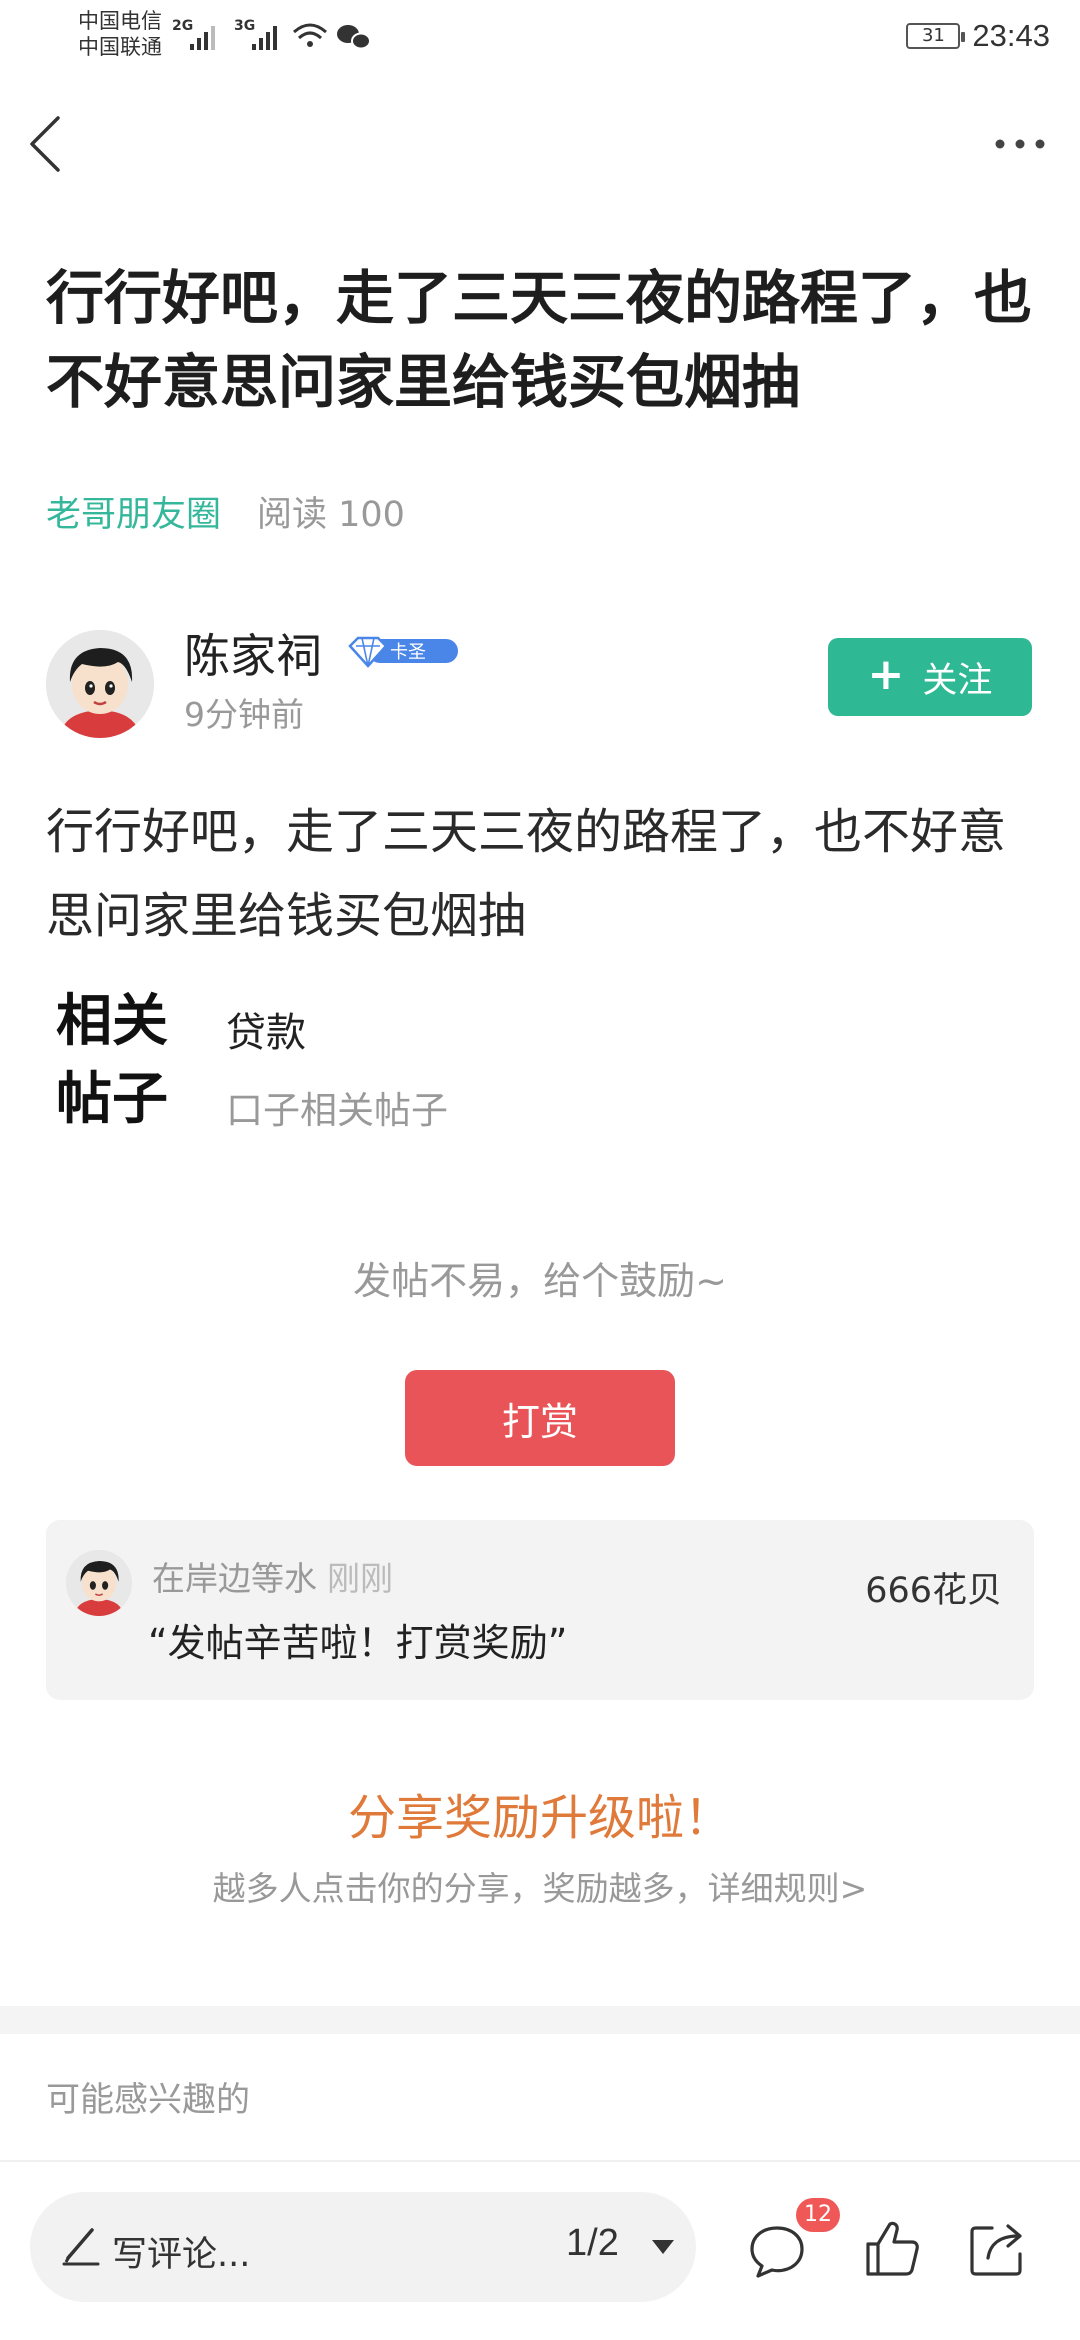 This screenshot has height=2340, width=1080. What do you see at coordinates (225, 510) in the screenshot?
I see `post-meta: 老哥朋友圈 阅读 100` at bounding box center [225, 510].